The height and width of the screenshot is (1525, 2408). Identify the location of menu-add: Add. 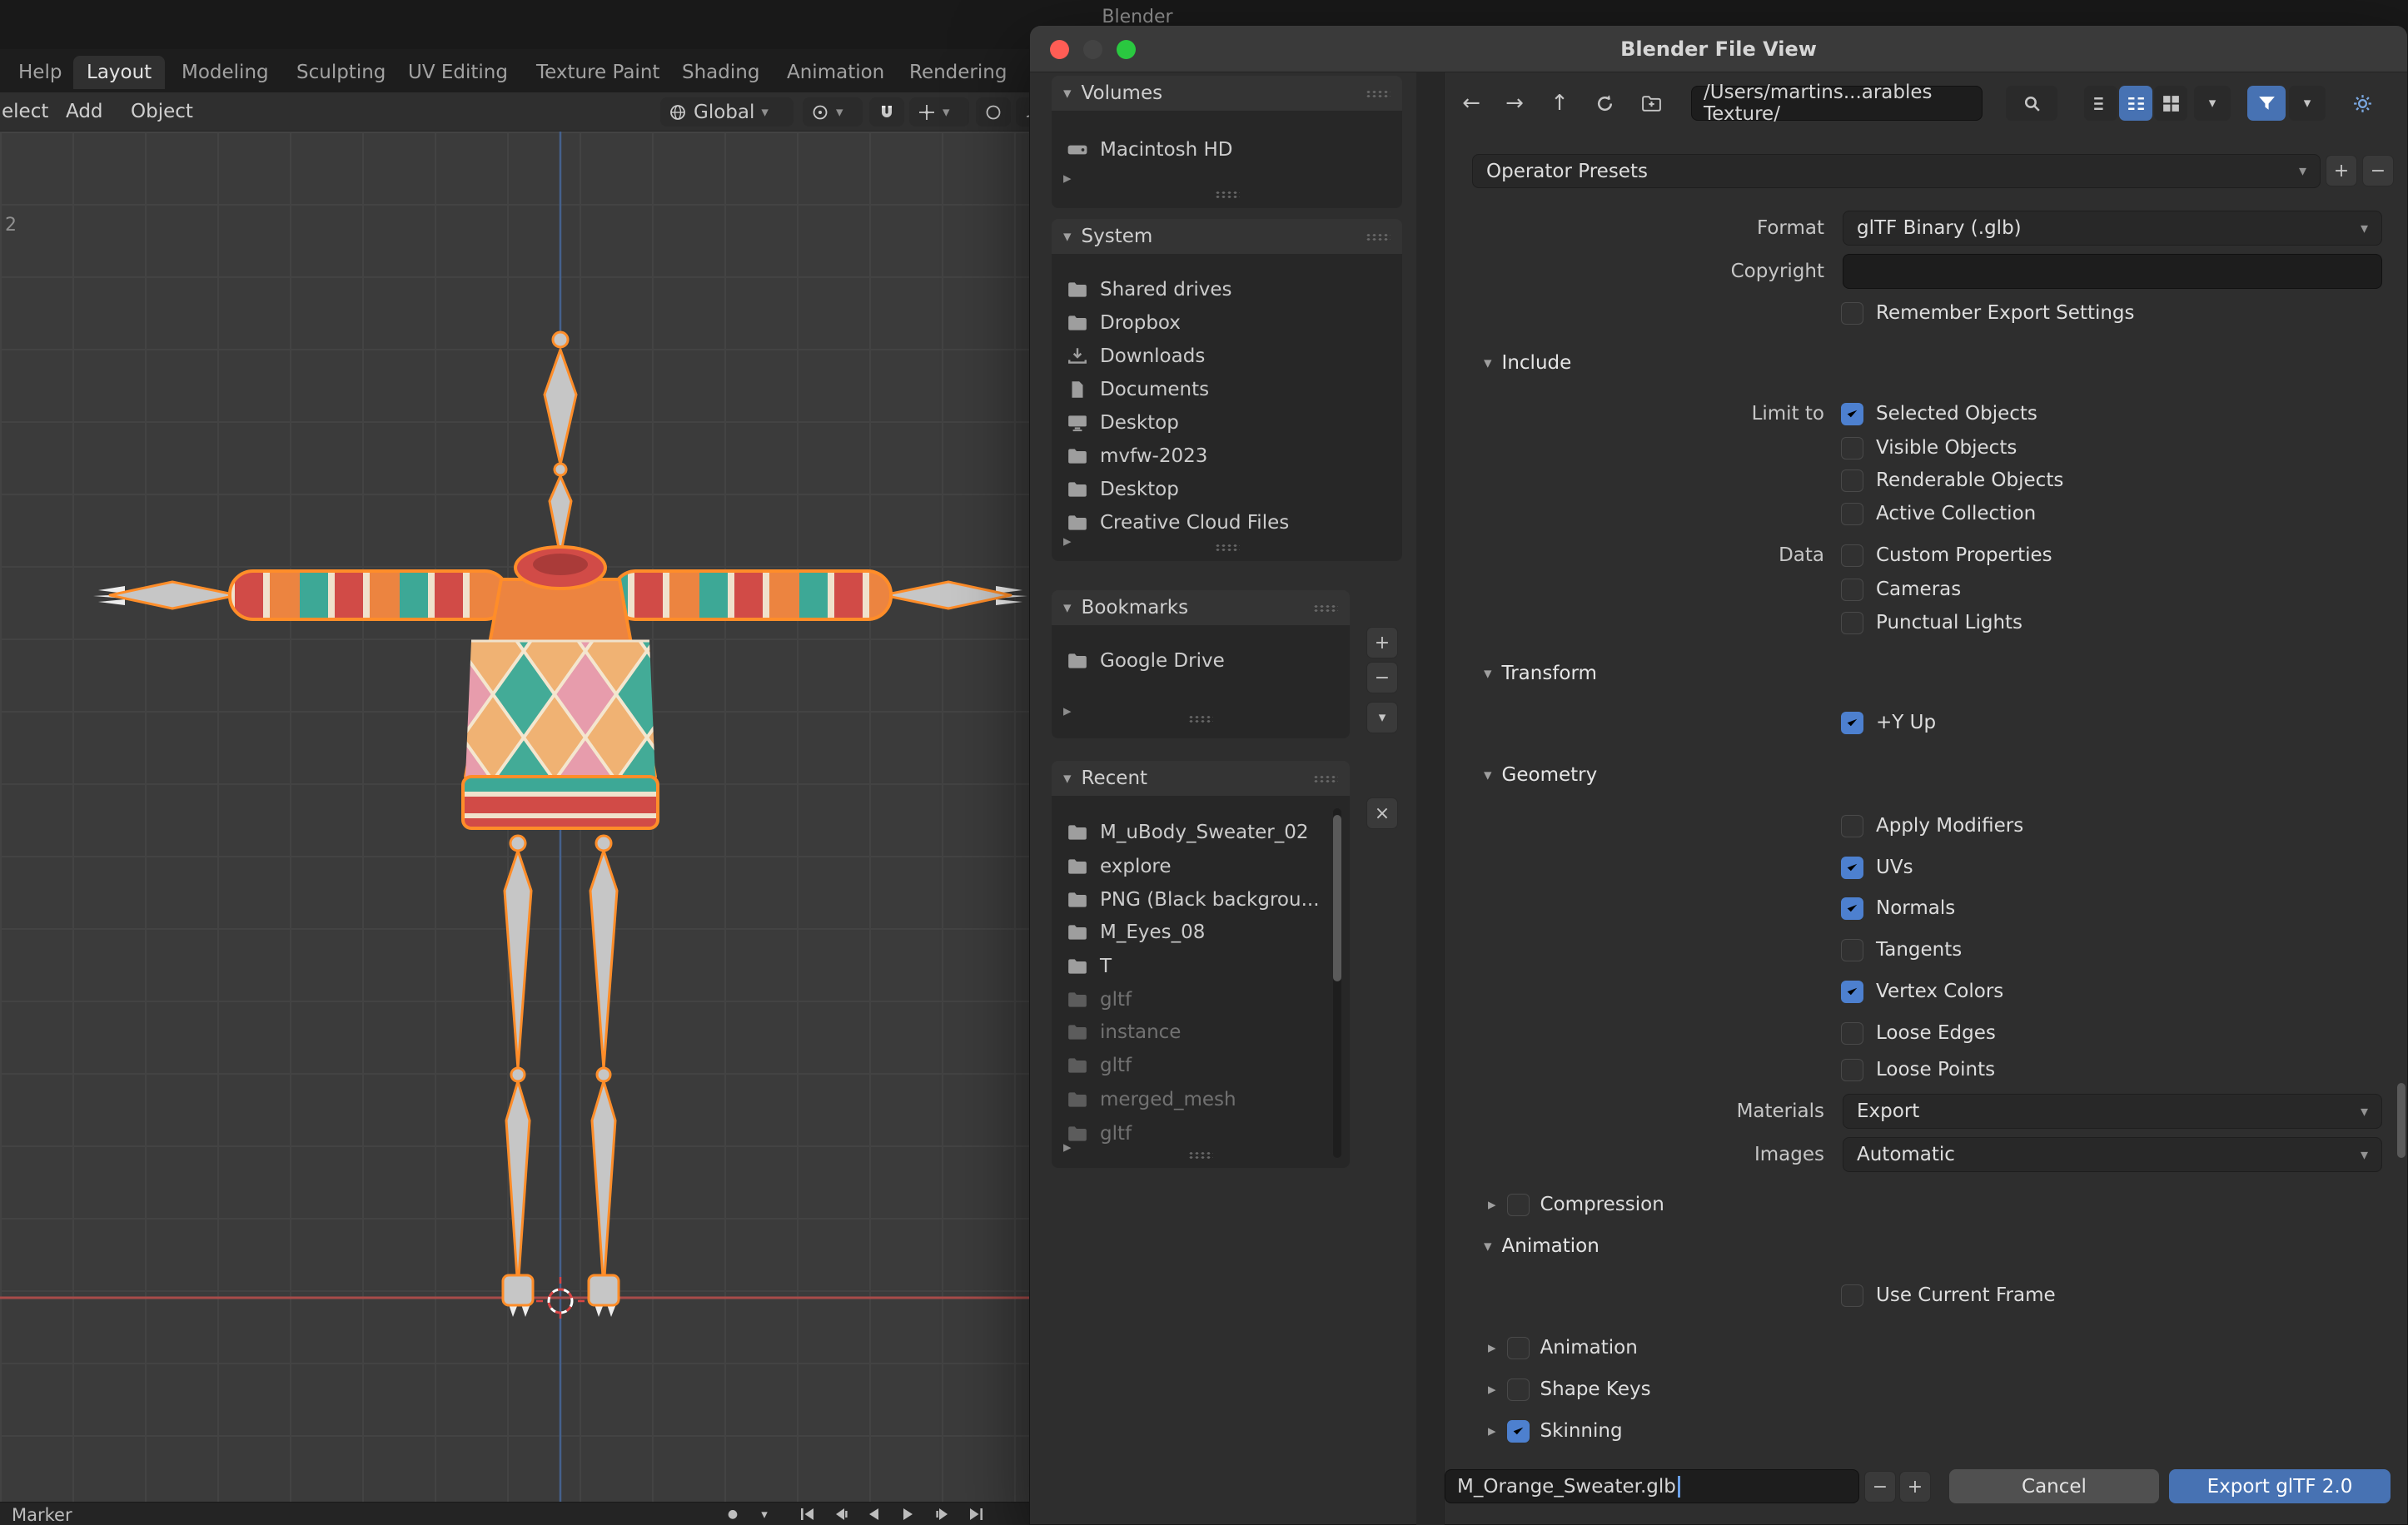
(84, 112).